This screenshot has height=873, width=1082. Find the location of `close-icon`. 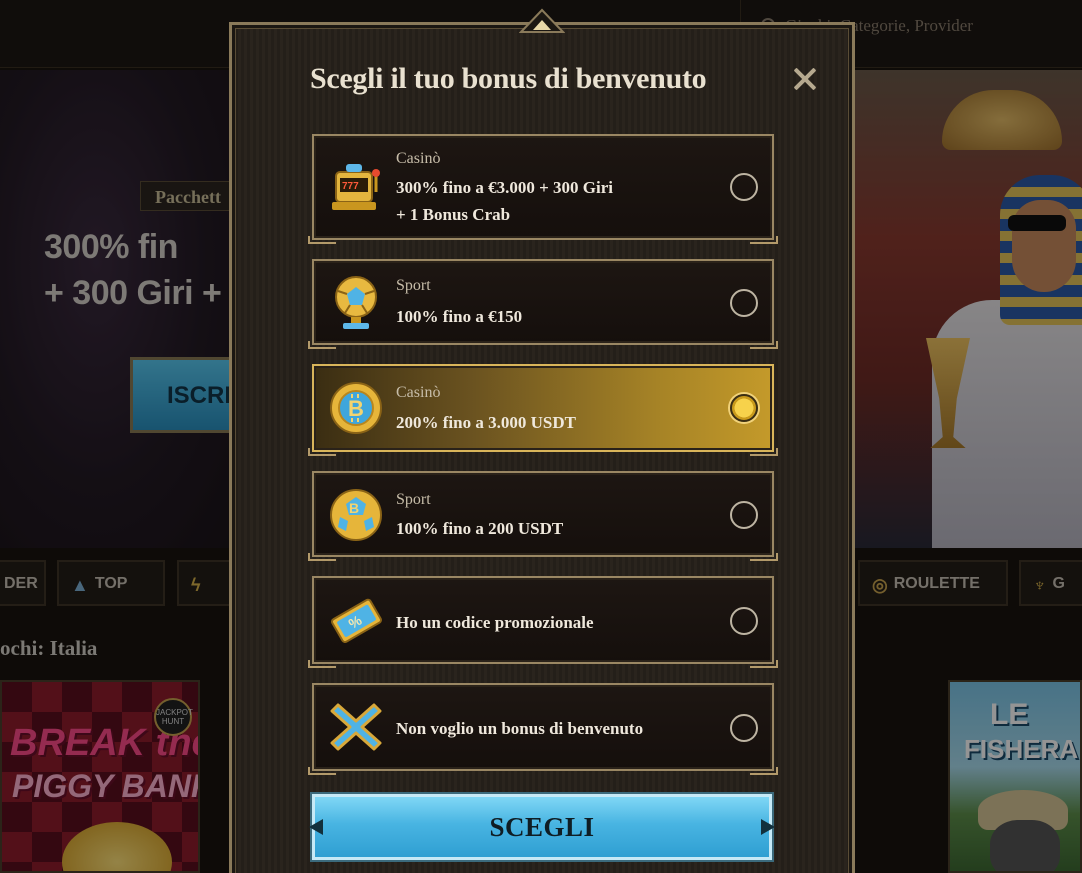

close-icon is located at coordinates (805, 79).